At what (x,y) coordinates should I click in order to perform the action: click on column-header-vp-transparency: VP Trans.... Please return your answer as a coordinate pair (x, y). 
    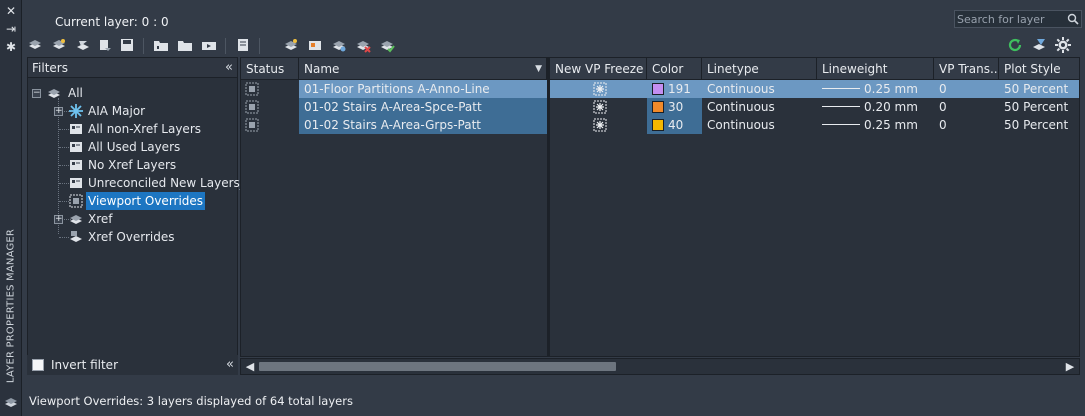
    Looking at the image, I should click on (966, 69).